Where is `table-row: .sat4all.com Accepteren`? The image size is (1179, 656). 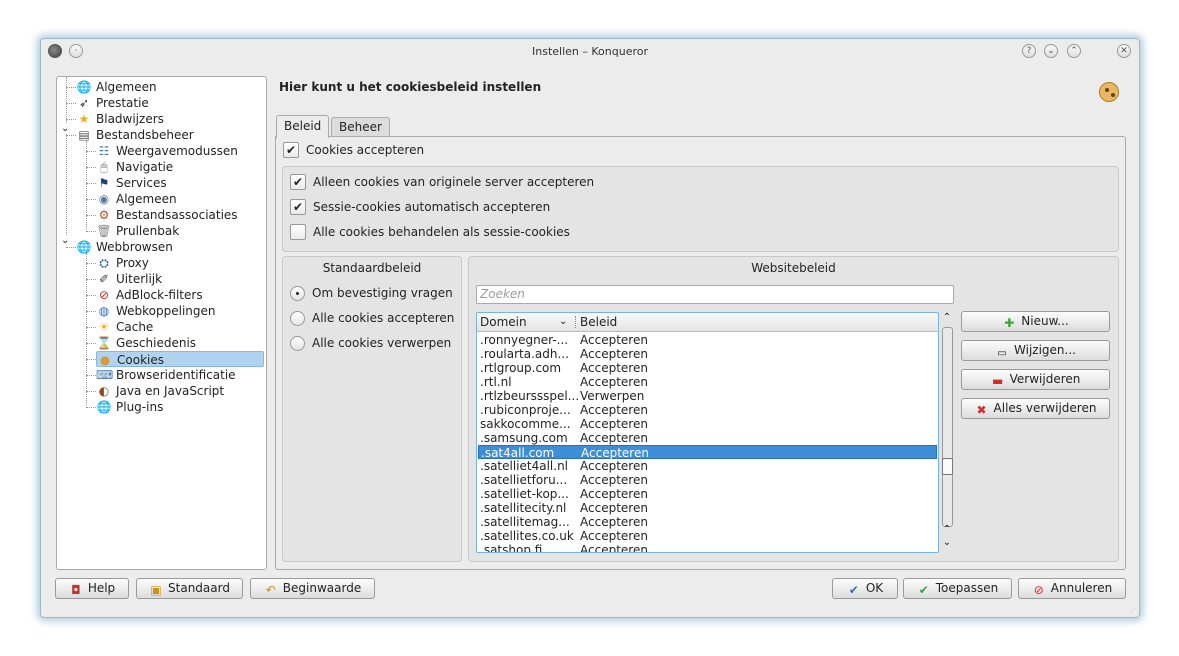
table-row: .sat4all.com Accepteren is located at coordinates (707, 452).